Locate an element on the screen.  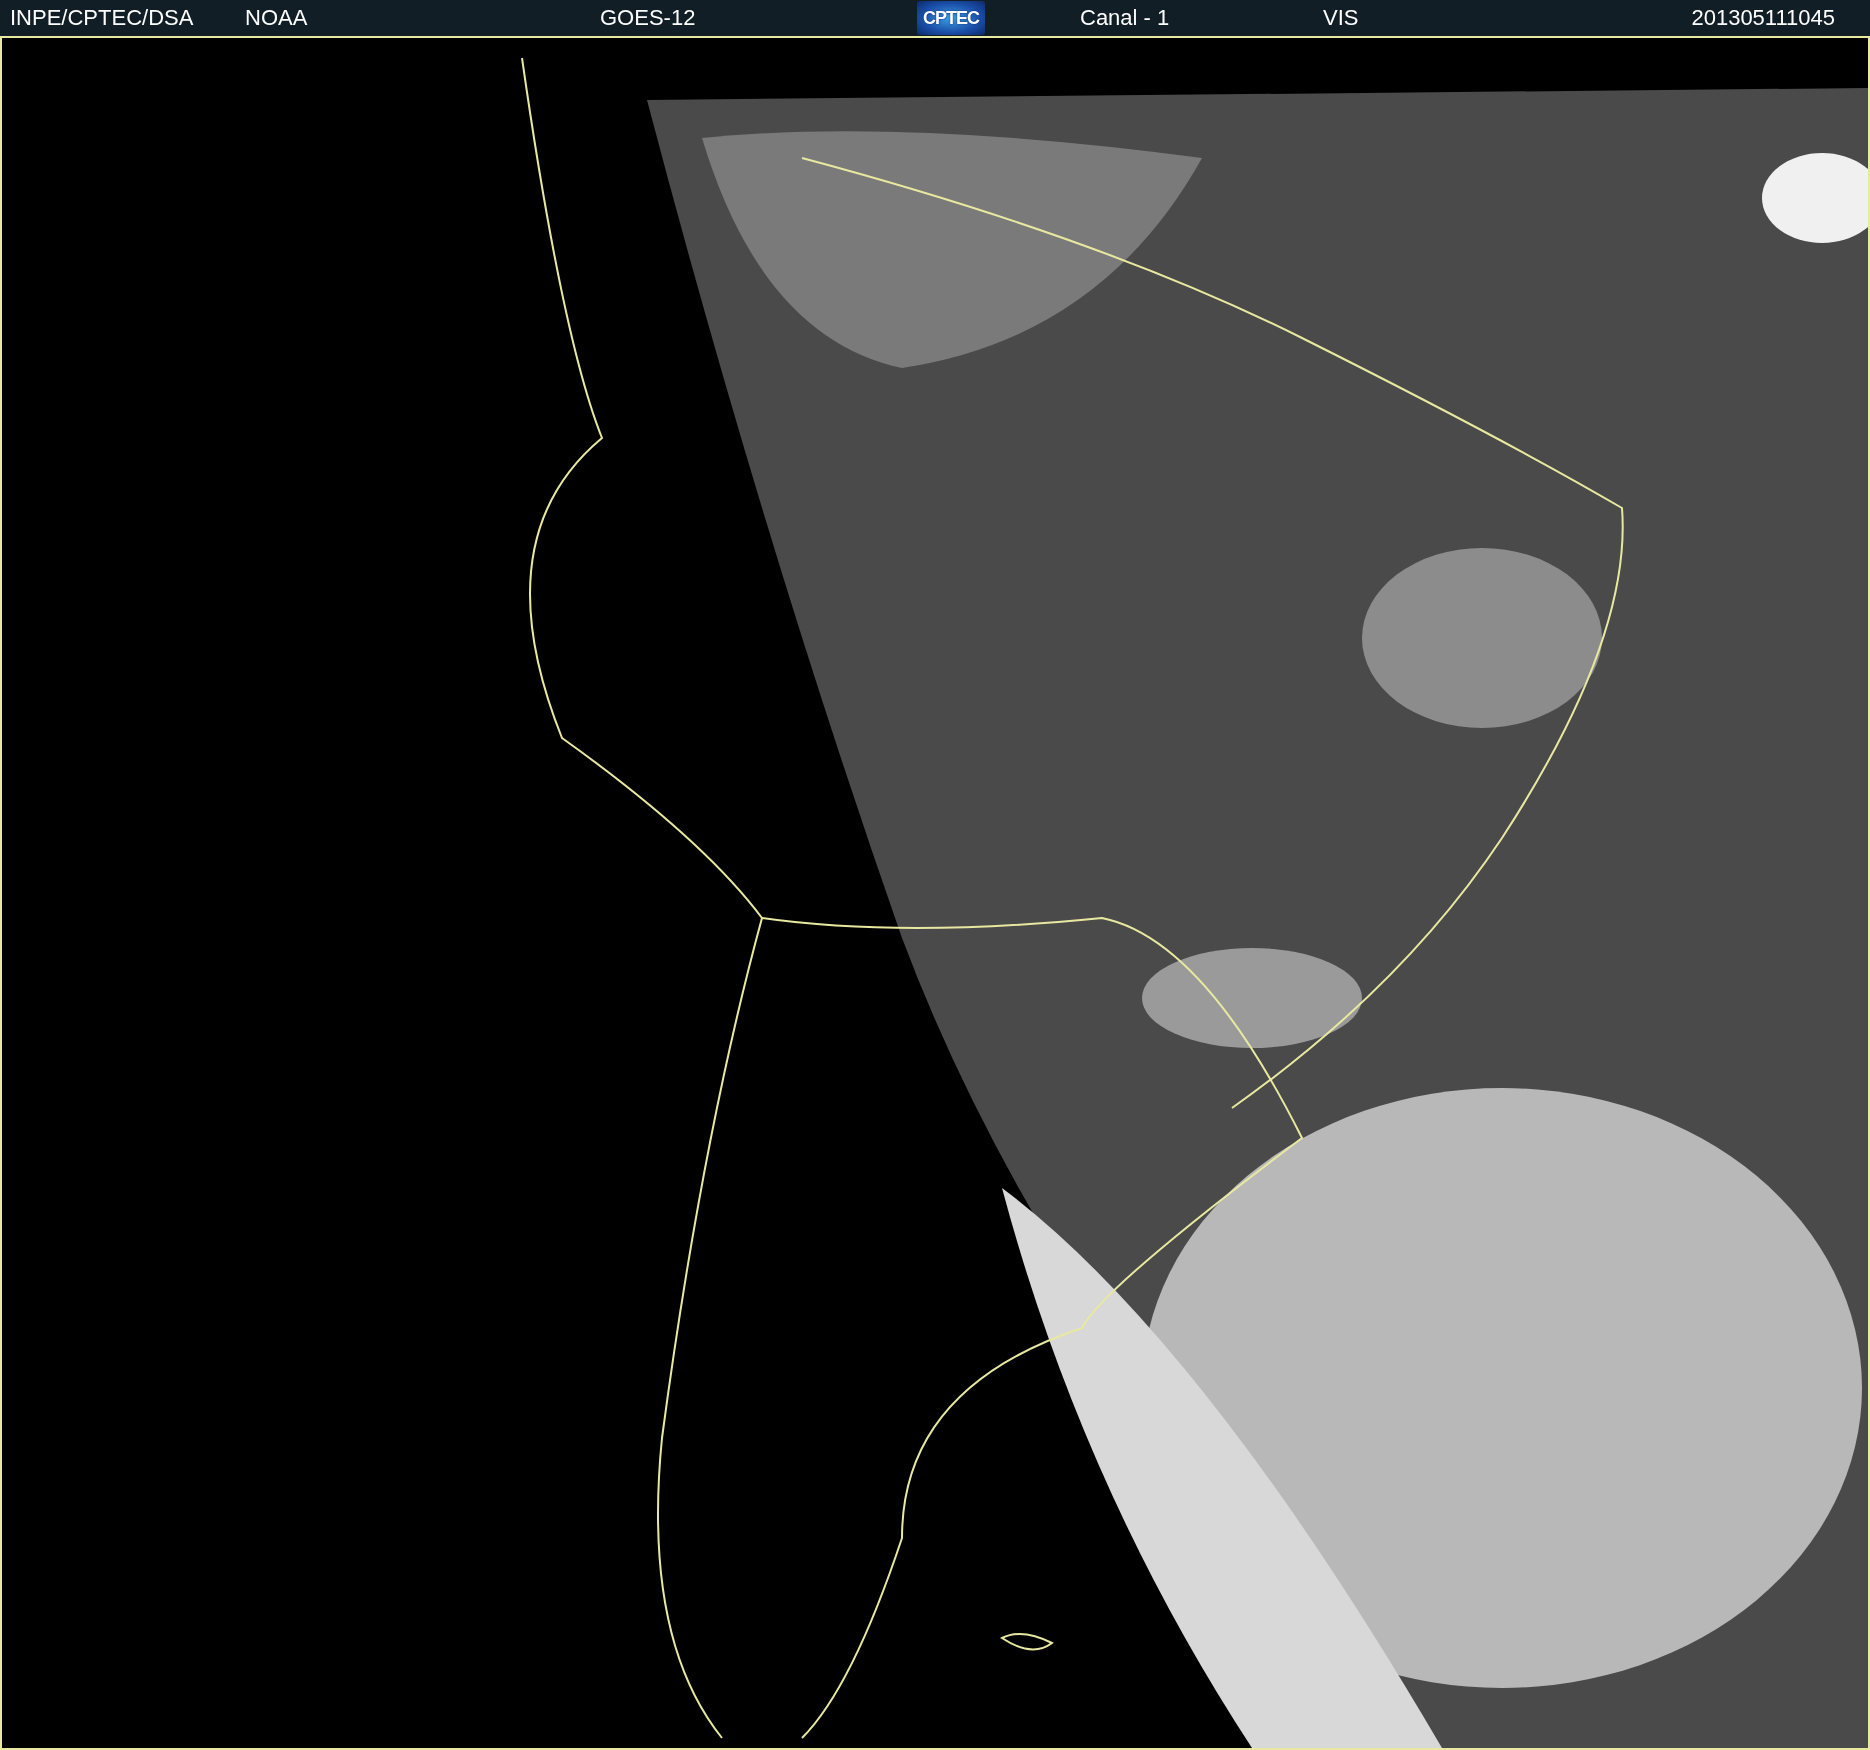
header-label: INPE/CPTEC/DSA is located at coordinates (102, 18).